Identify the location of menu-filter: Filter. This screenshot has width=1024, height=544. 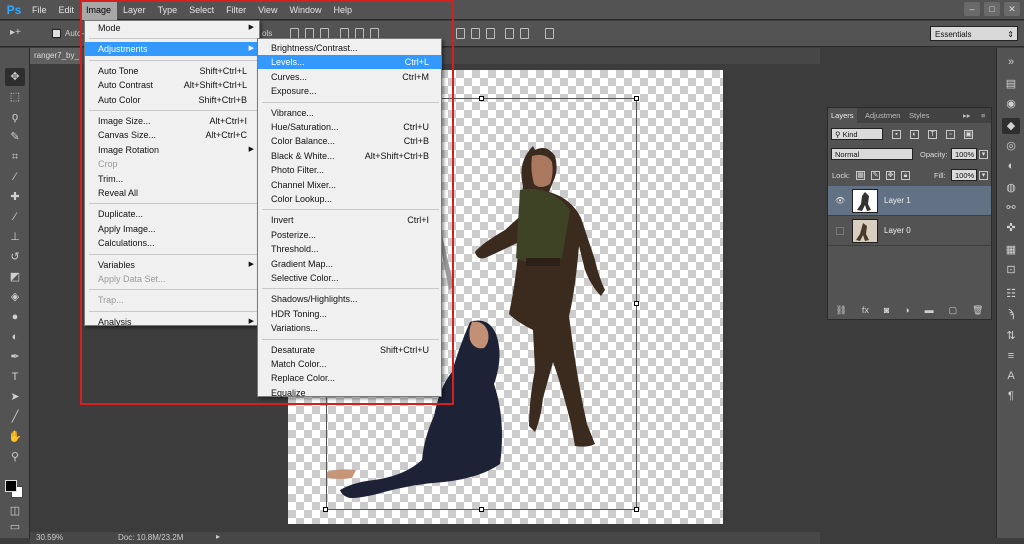
(236, 10).